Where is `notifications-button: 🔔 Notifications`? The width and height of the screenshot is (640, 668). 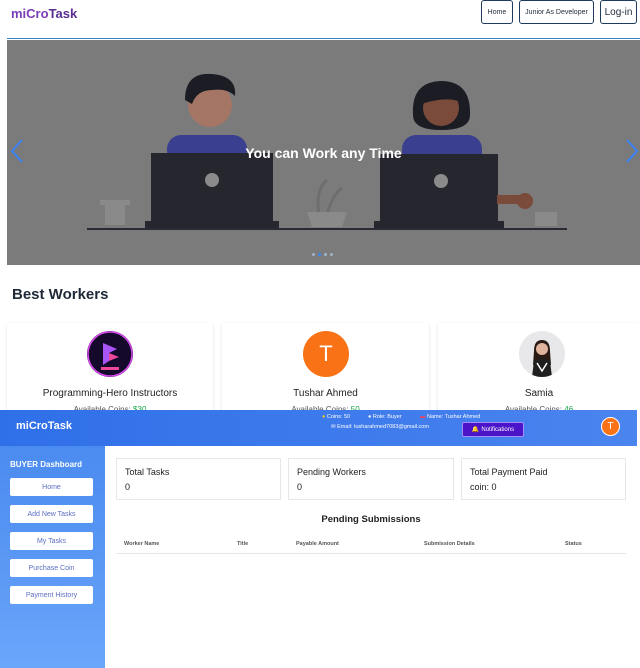
notifications-button: 🔔 Notifications is located at coordinates (493, 429).